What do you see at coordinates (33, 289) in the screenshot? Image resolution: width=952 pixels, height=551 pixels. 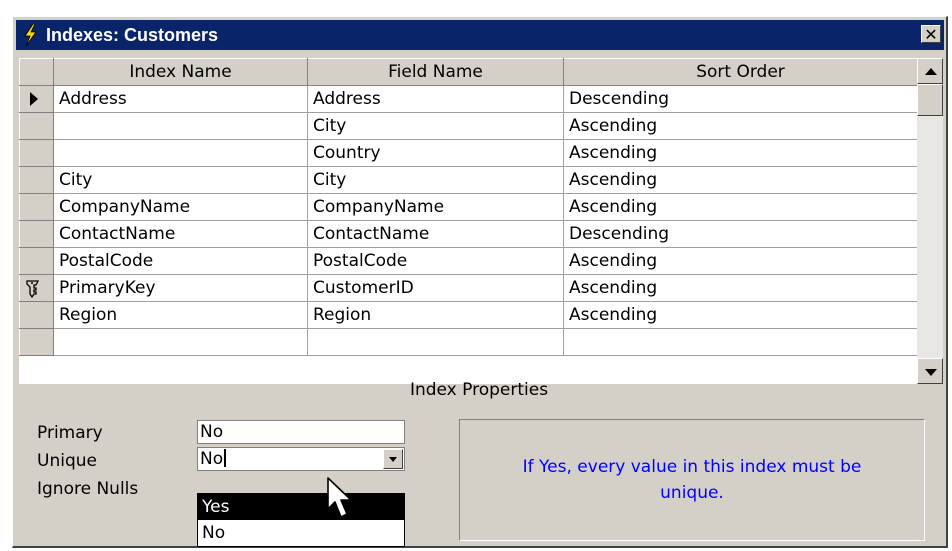 I see `primary-key-icon` at bounding box center [33, 289].